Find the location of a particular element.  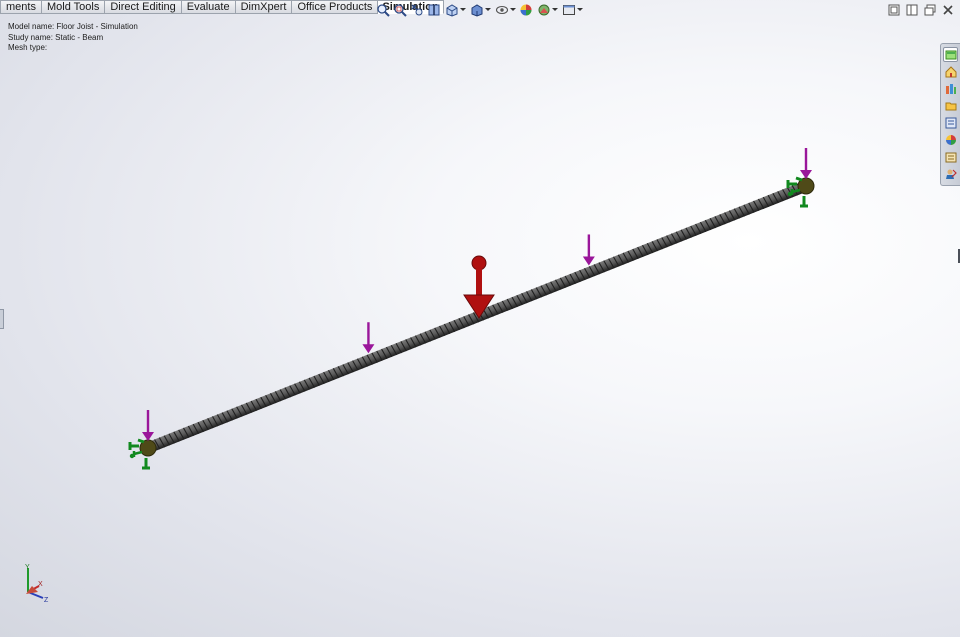

tile-vertical-button is located at coordinates (911, 9).